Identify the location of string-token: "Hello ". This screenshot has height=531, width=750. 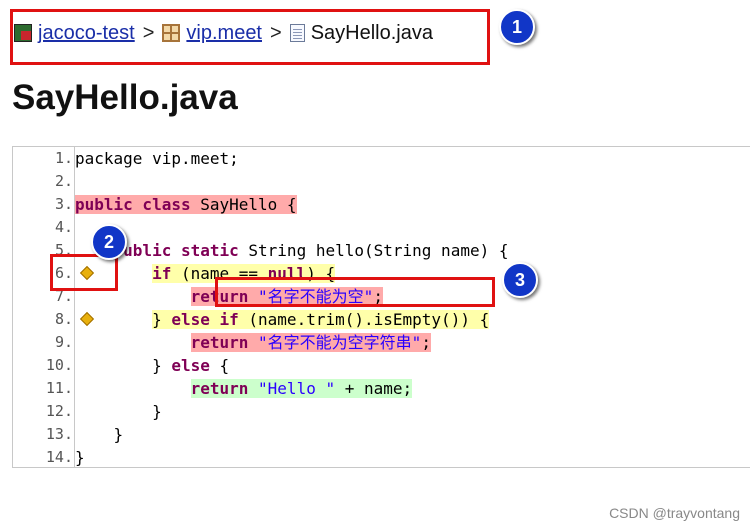
(297, 388).